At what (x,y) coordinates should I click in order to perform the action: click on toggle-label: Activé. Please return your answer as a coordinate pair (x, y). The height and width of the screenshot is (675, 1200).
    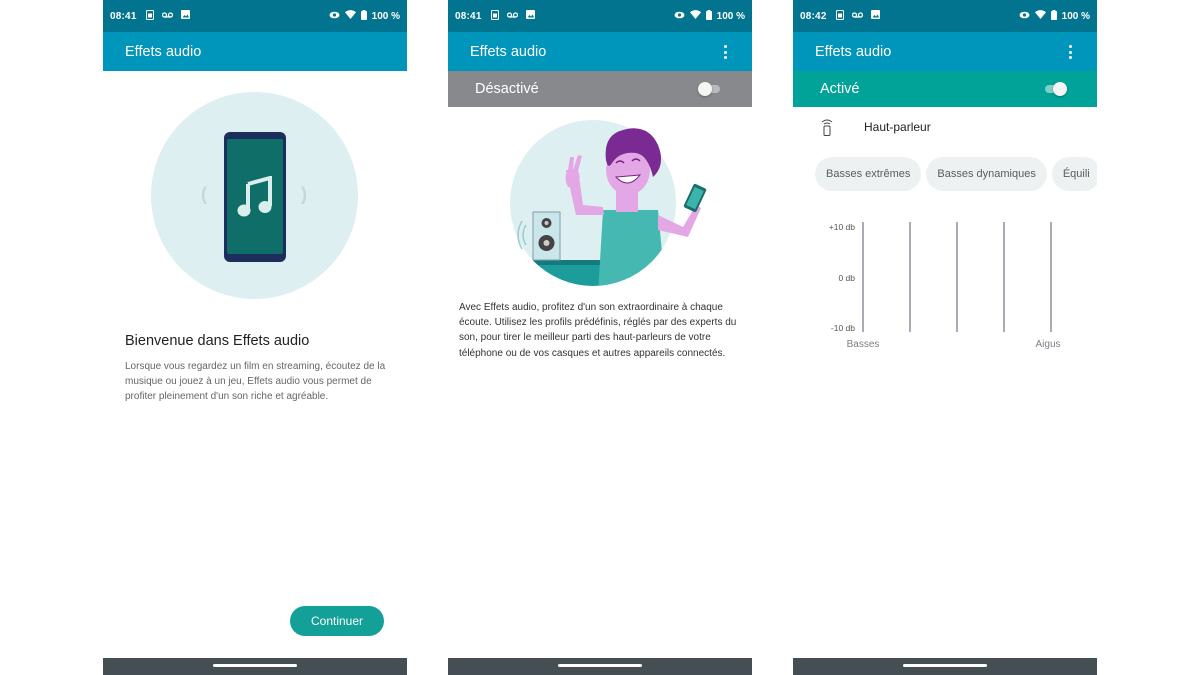
    Looking at the image, I should click on (840, 89).